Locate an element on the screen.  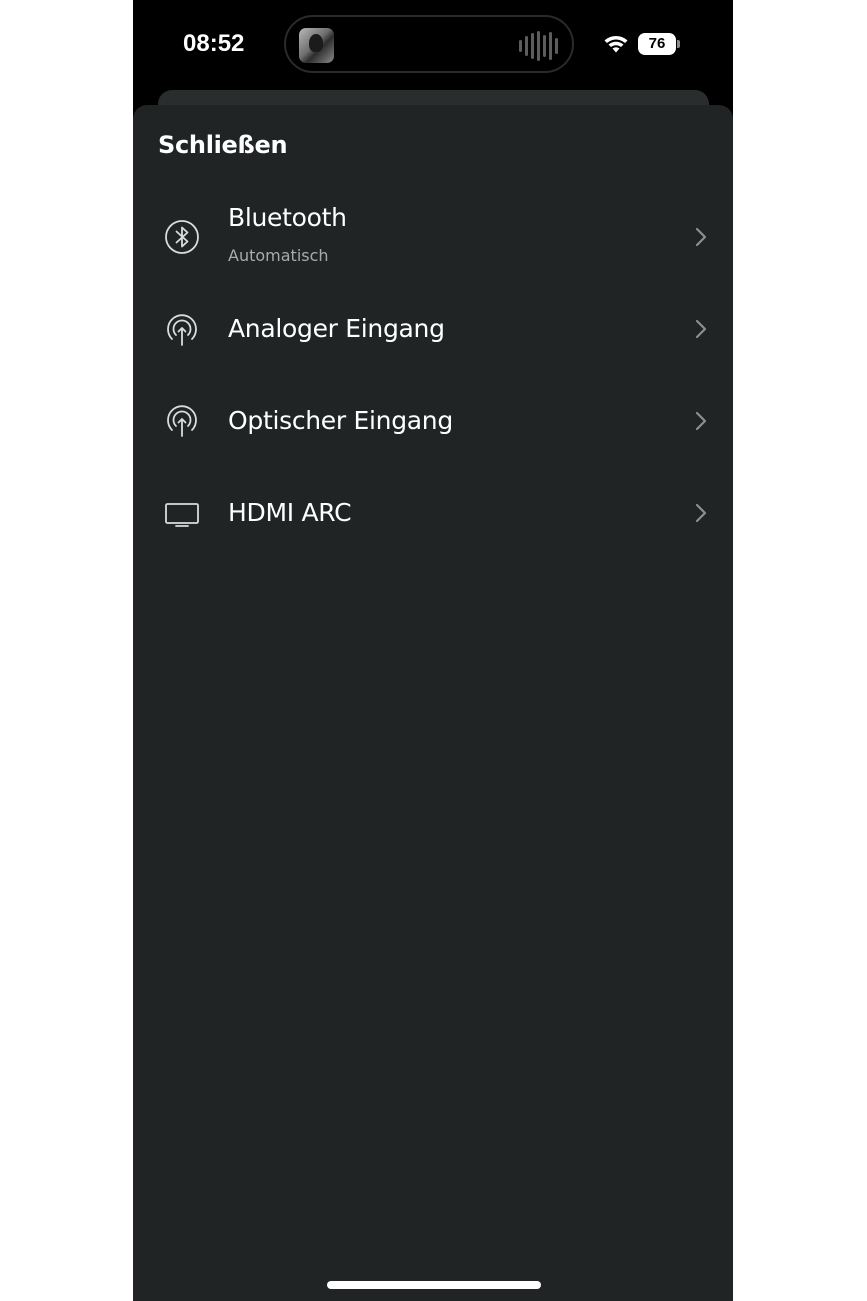
battery-icon: 76 is located at coordinates (657, 44).